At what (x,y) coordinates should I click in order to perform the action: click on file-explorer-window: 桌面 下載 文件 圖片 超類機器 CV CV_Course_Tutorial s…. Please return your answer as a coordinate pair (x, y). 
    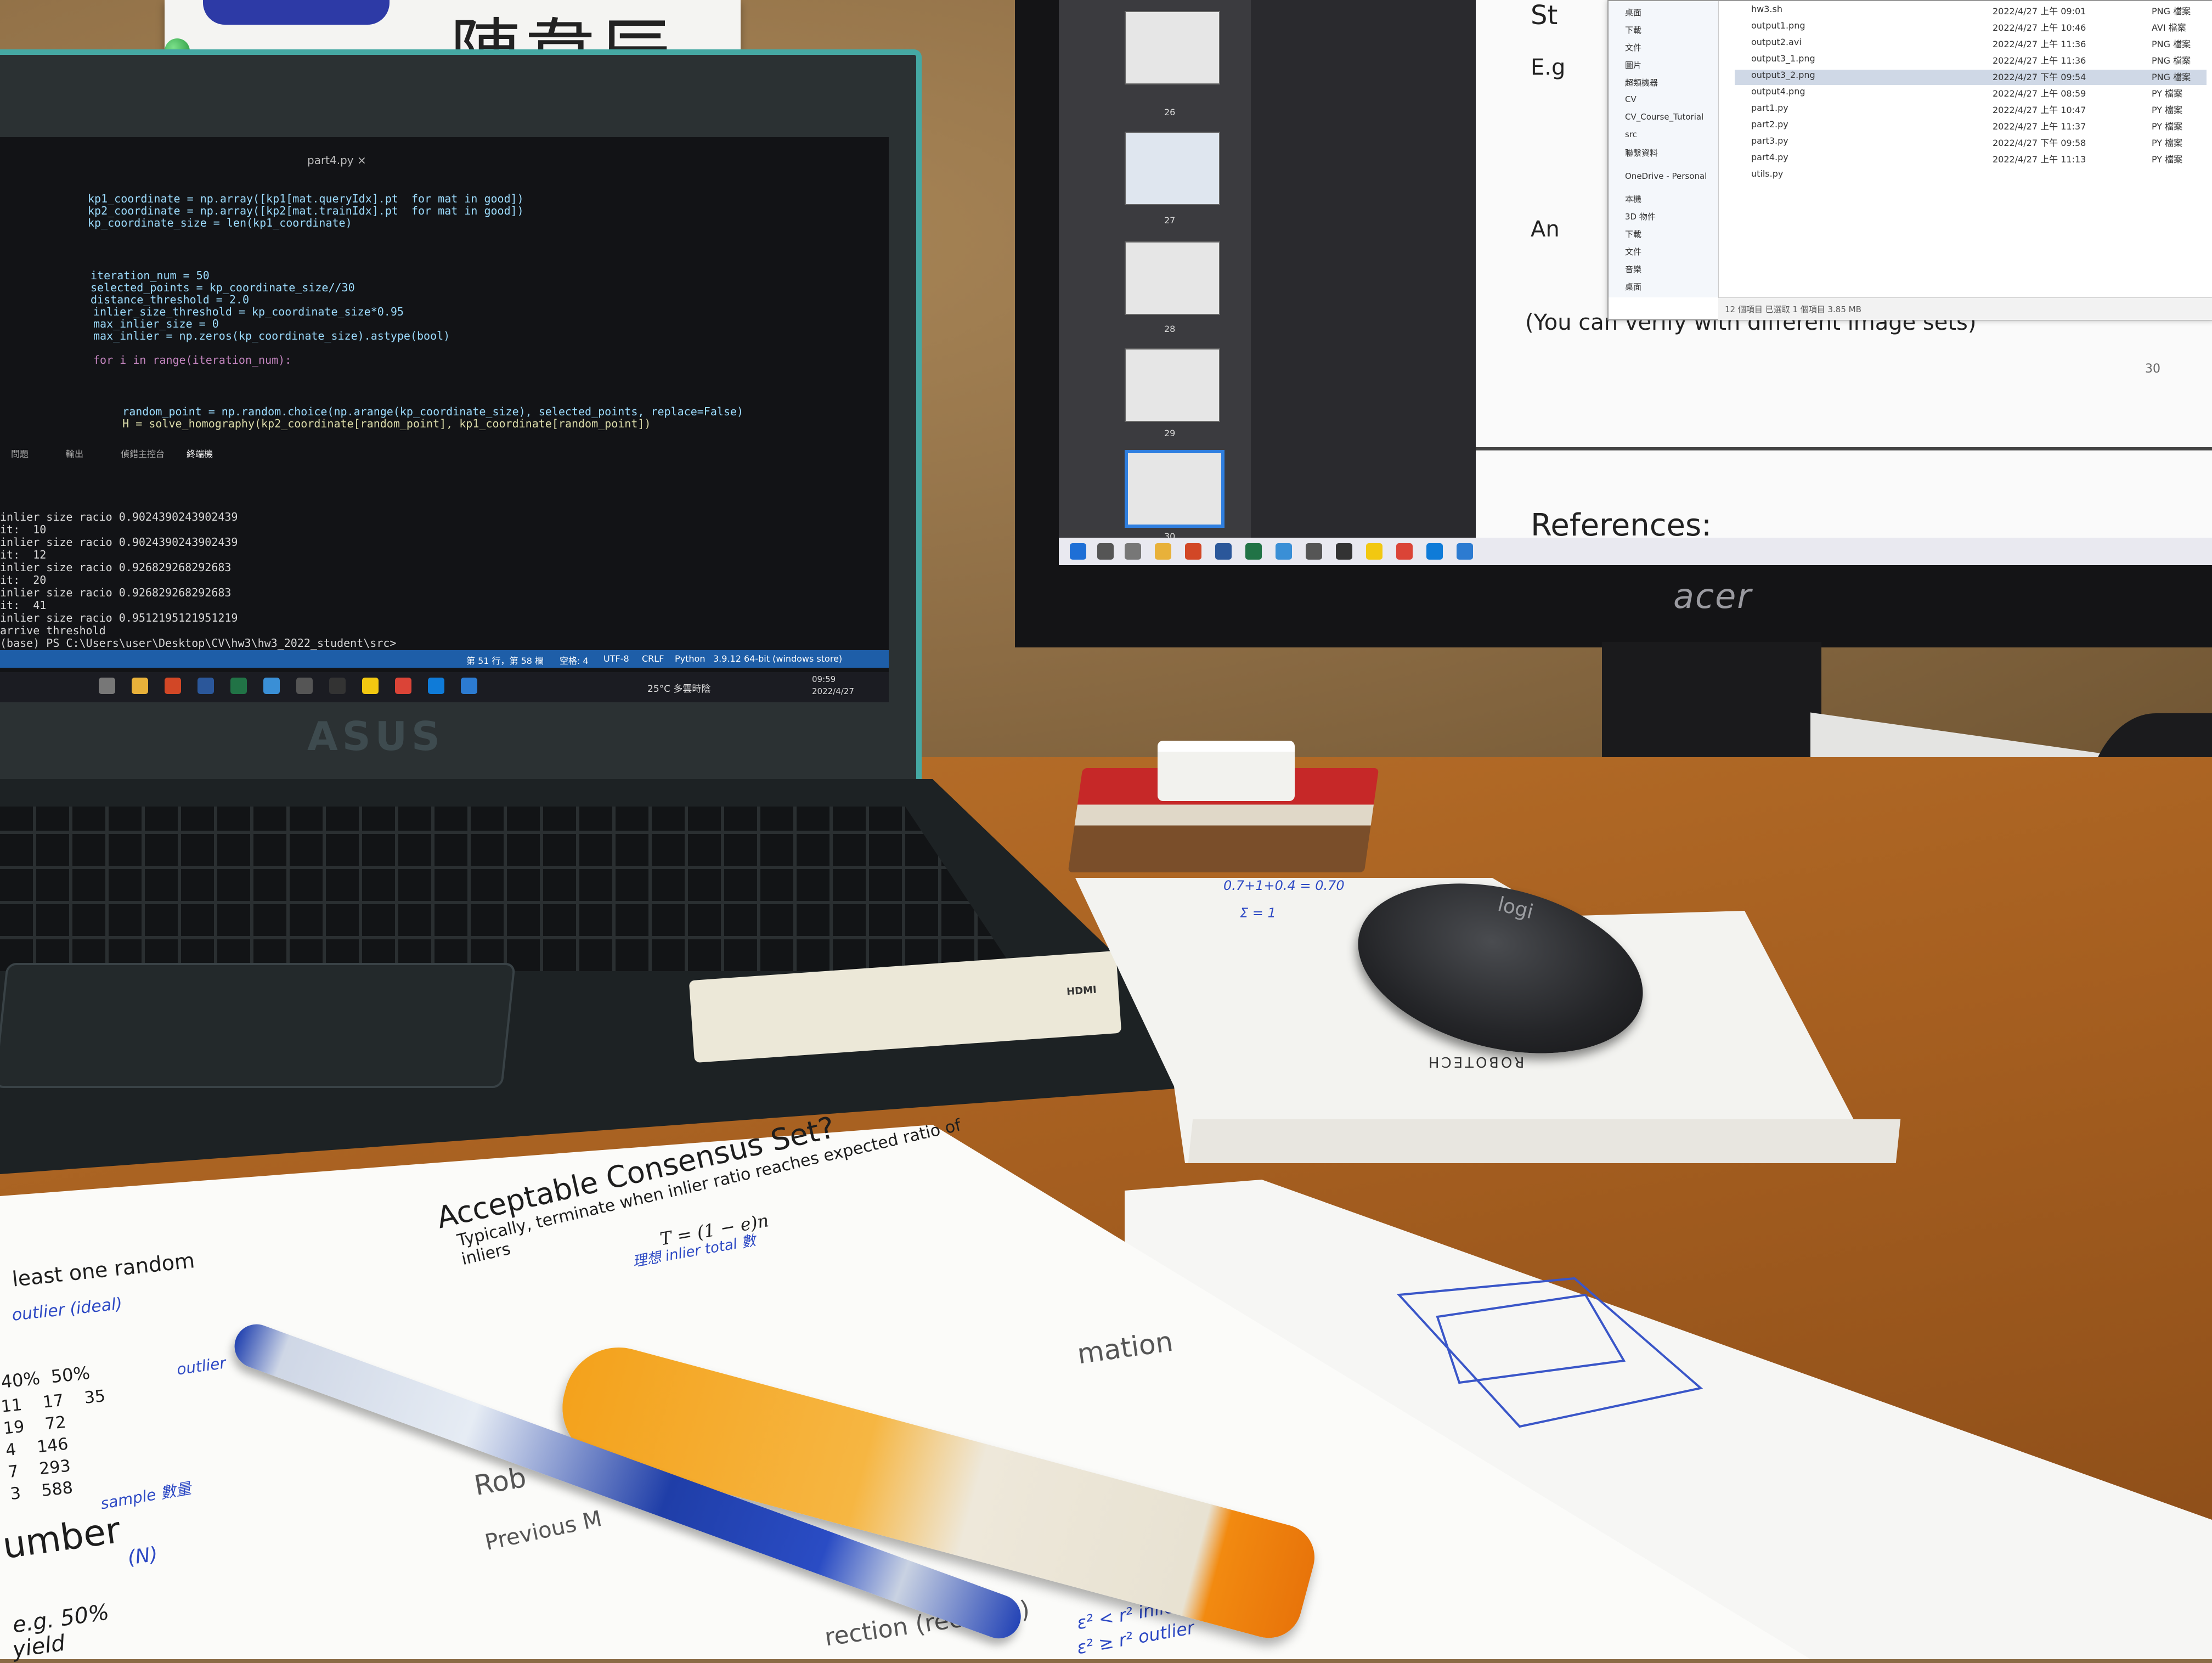
    Looking at the image, I should click on (1909, 160).